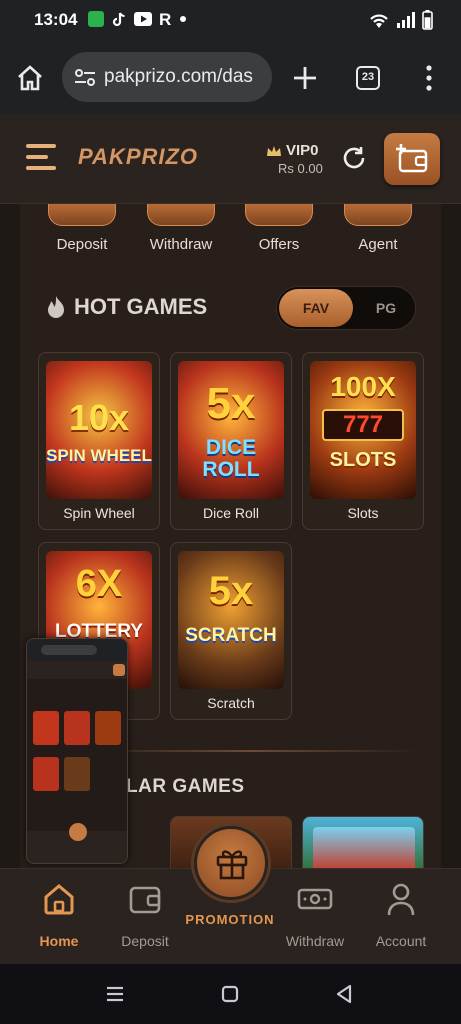  I want to click on promotion-button, so click(231, 863).